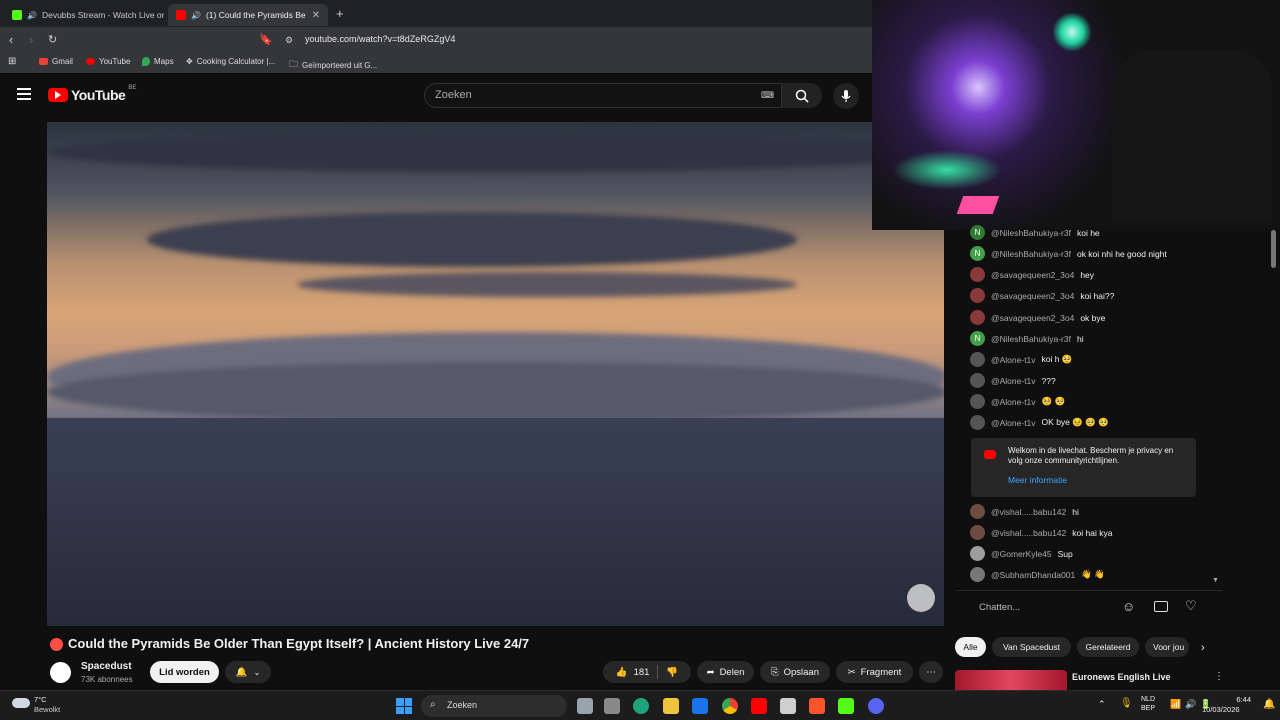 The width and height of the screenshot is (1280, 720). I want to click on wifi-icon: 📶, so click(1175, 704).